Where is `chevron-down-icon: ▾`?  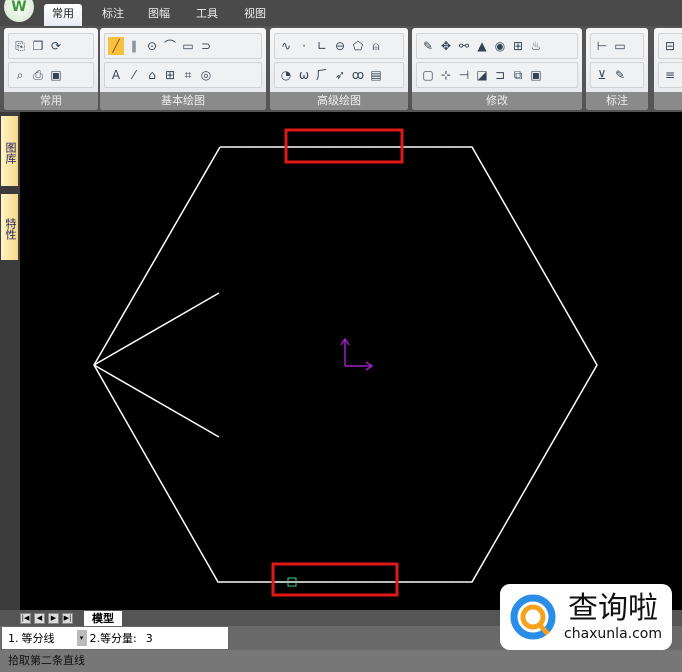 chevron-down-icon: ▾ is located at coordinates (81, 638).